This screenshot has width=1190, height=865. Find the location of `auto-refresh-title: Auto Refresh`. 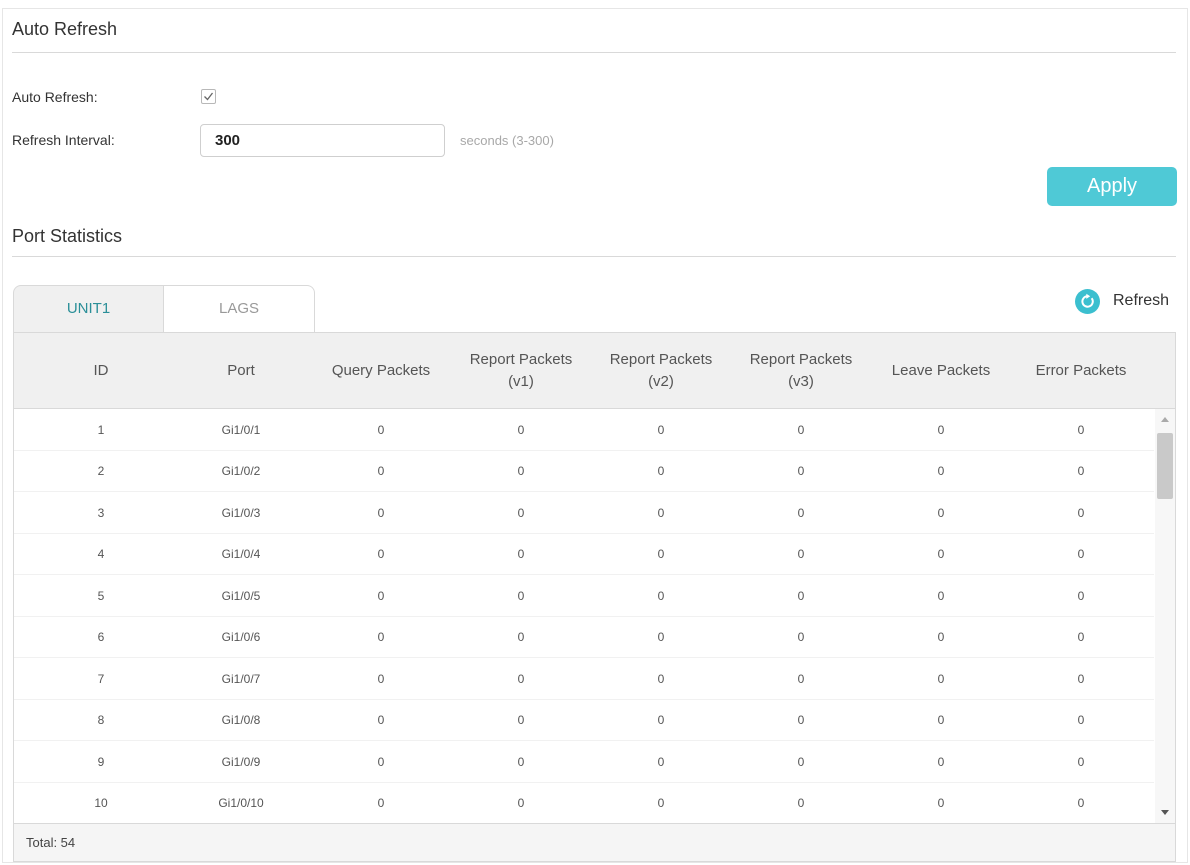

auto-refresh-title: Auto Refresh is located at coordinates (65, 29).